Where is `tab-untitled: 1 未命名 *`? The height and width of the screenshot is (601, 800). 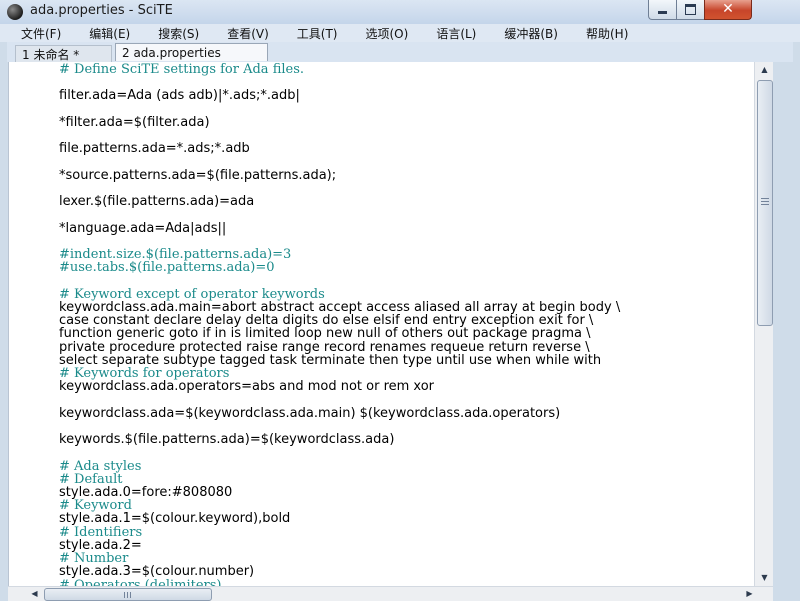 tab-untitled: 1 未命名 * is located at coordinates (63, 53).